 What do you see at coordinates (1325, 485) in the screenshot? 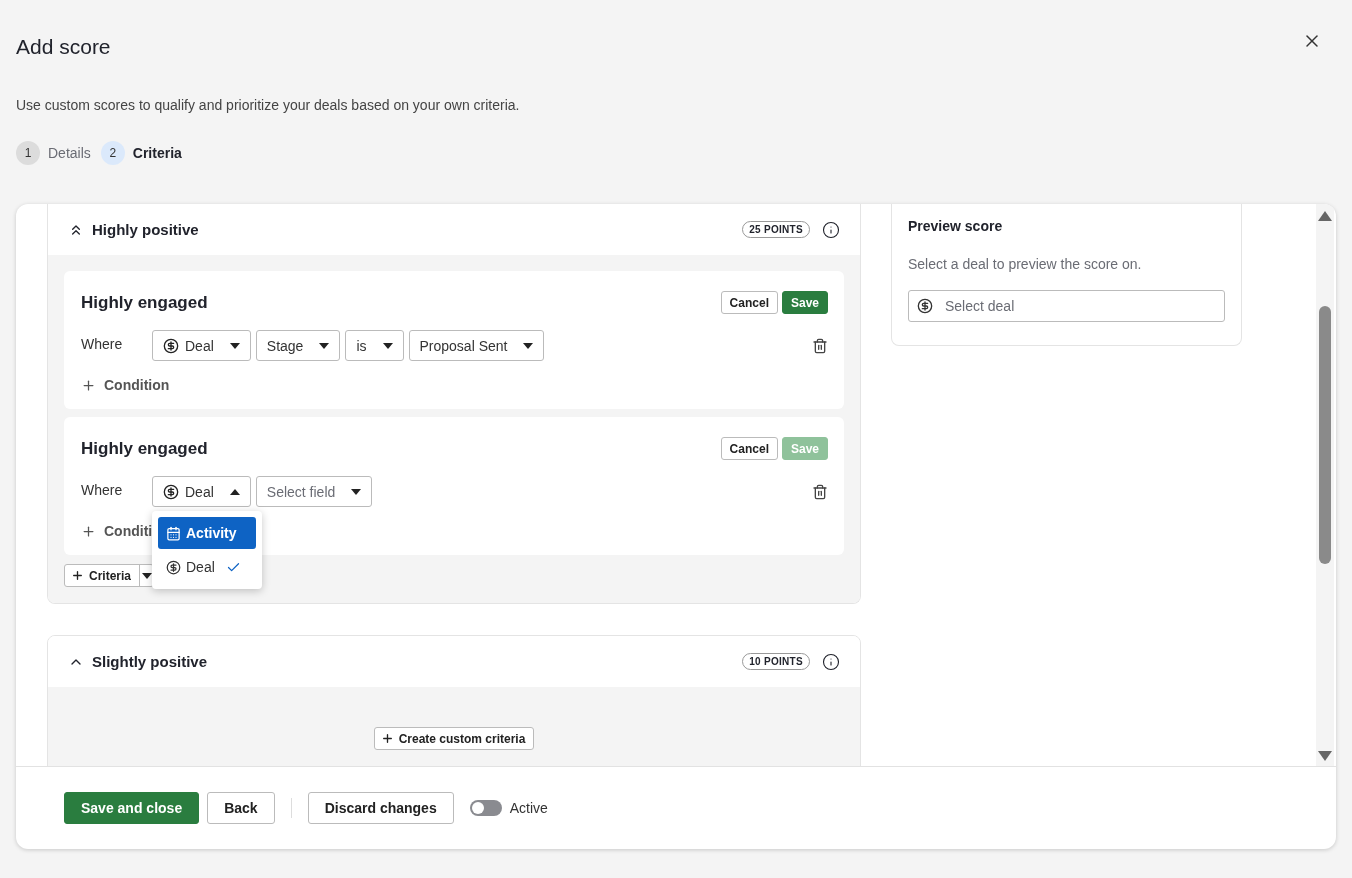
I see `scrollbar` at bounding box center [1325, 485].